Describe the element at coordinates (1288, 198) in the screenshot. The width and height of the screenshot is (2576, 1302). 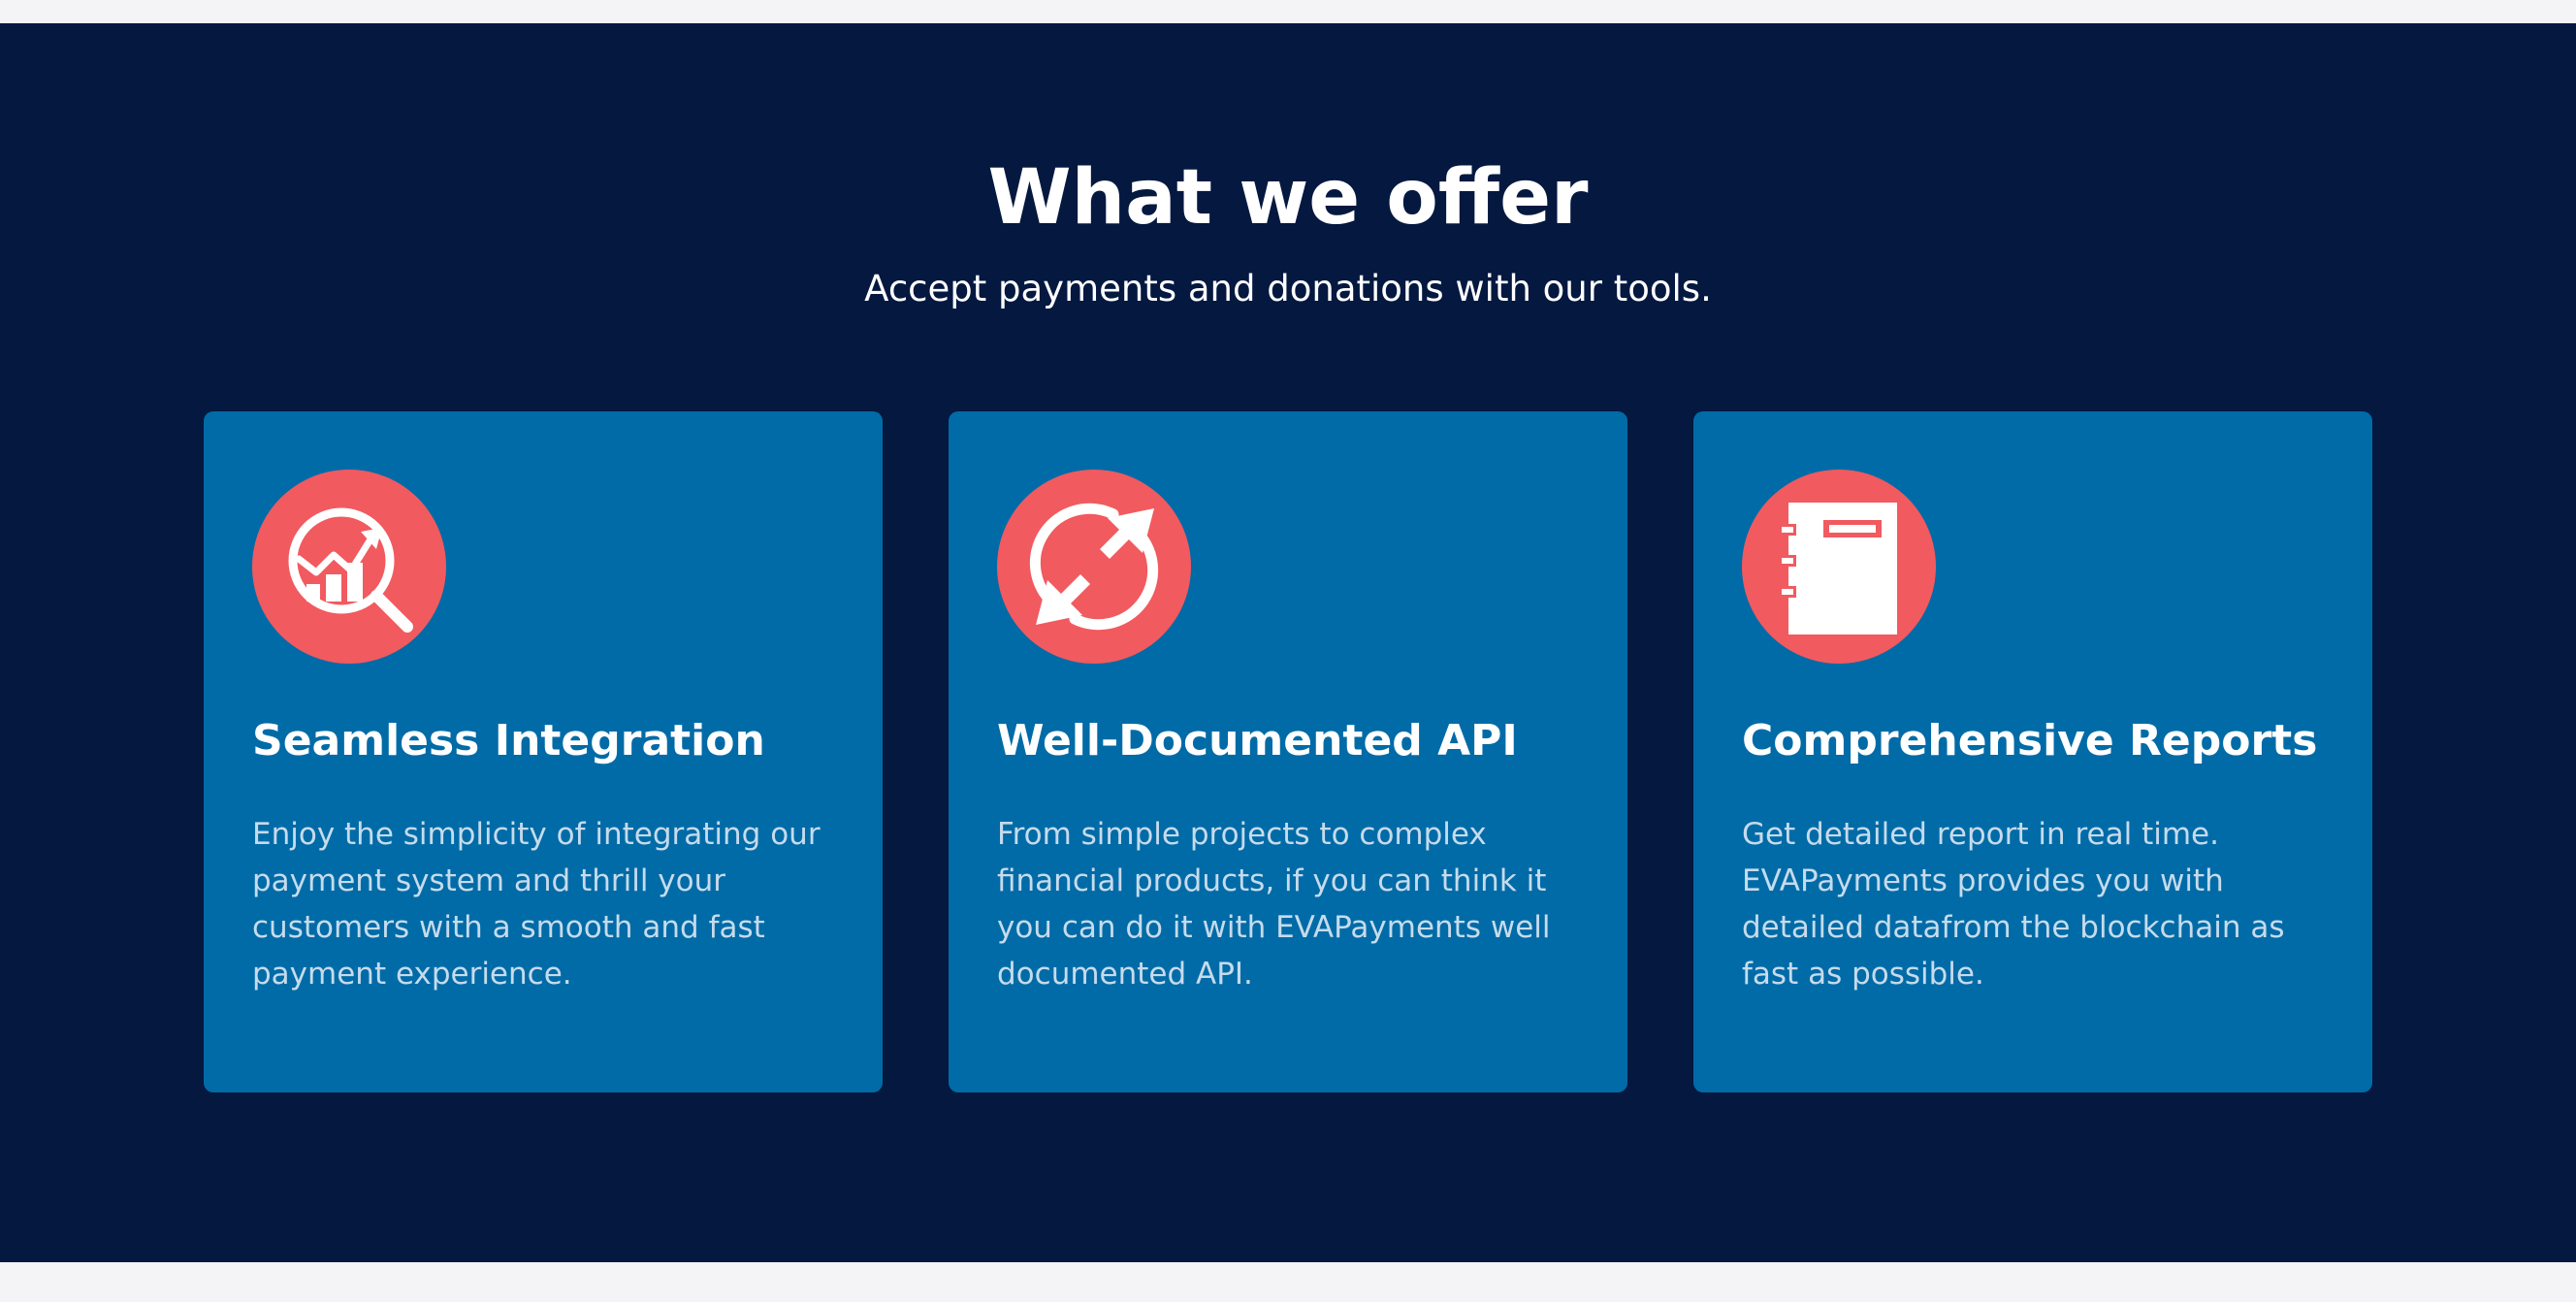
I see `section-title: What we offer` at that location.